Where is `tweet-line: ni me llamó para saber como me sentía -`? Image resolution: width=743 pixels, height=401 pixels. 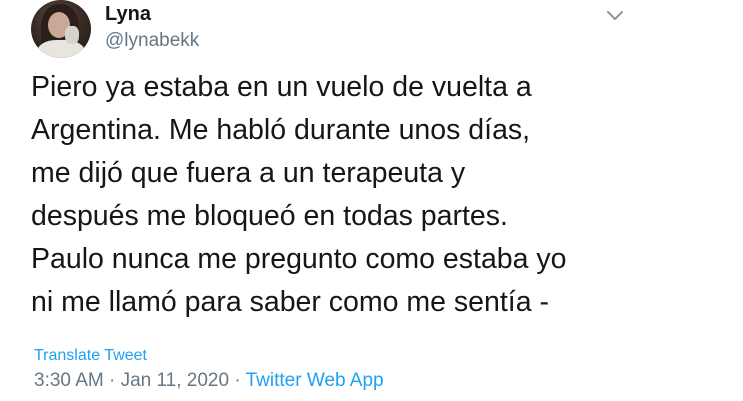
tweet-line: ni me llamó para saber como me sentía - is located at coordinates (290, 302).